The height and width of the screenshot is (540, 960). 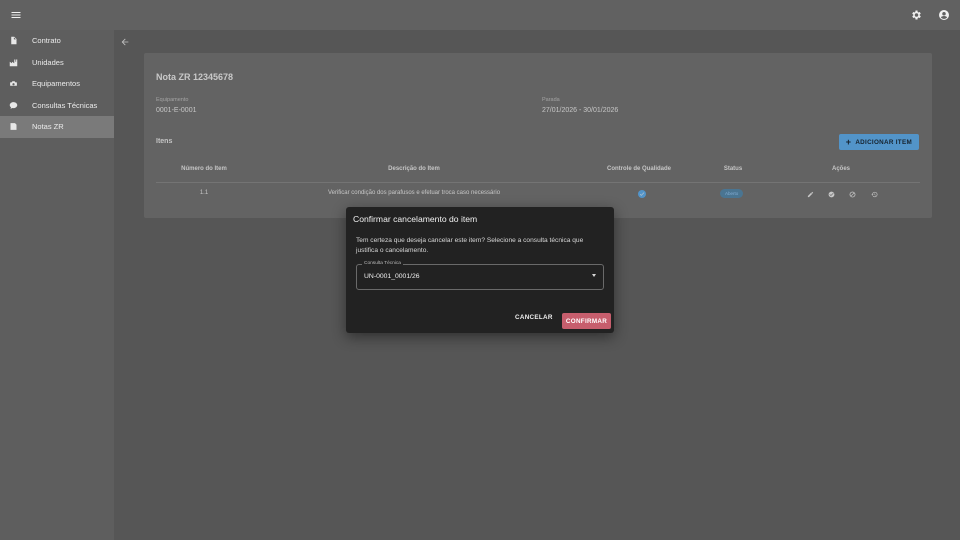 What do you see at coordinates (48, 127) in the screenshot?
I see `sidebar-item-label: Notas ZR` at bounding box center [48, 127].